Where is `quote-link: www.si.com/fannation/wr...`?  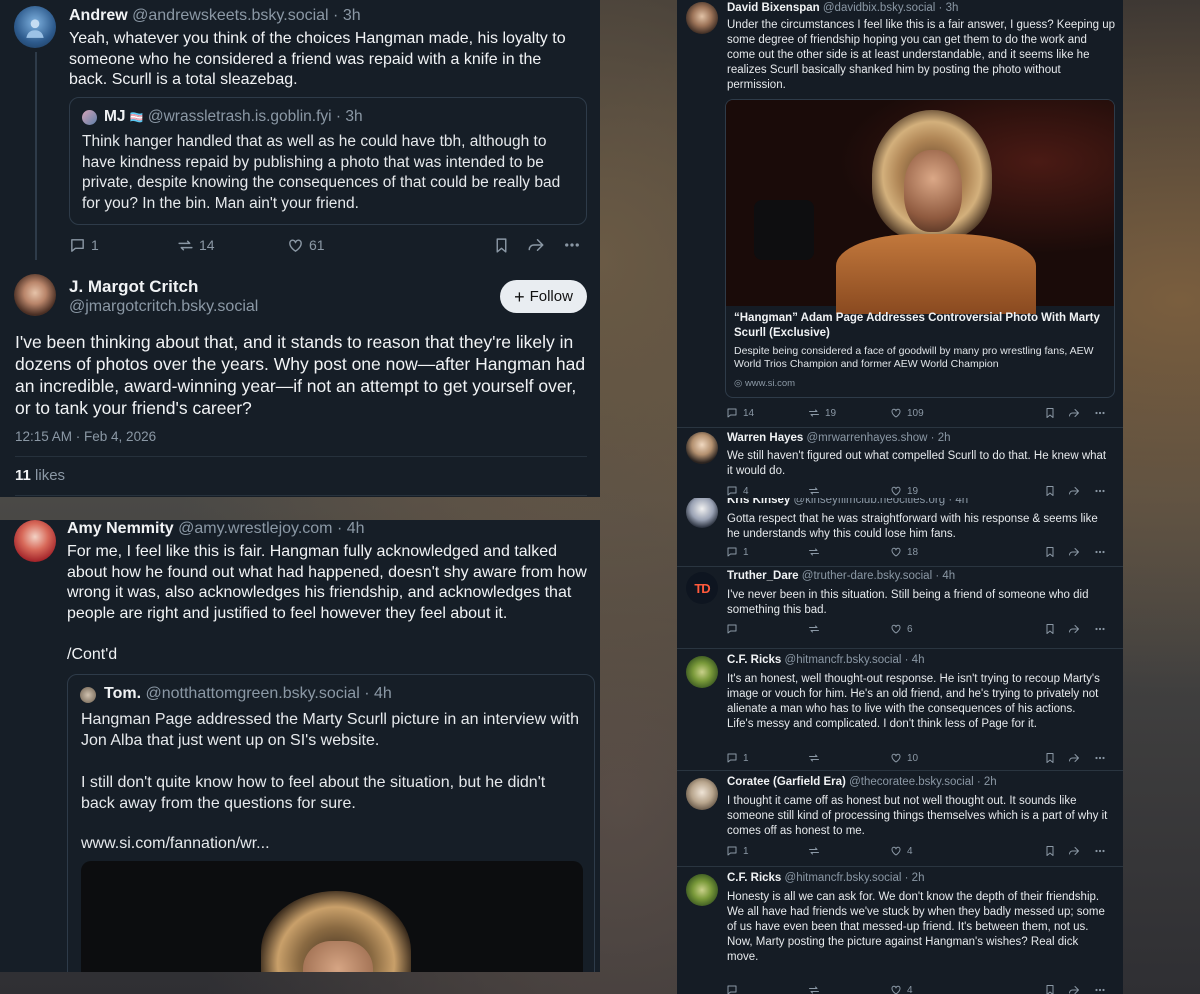 quote-link: www.si.com/fannation/wr... is located at coordinates (175, 844).